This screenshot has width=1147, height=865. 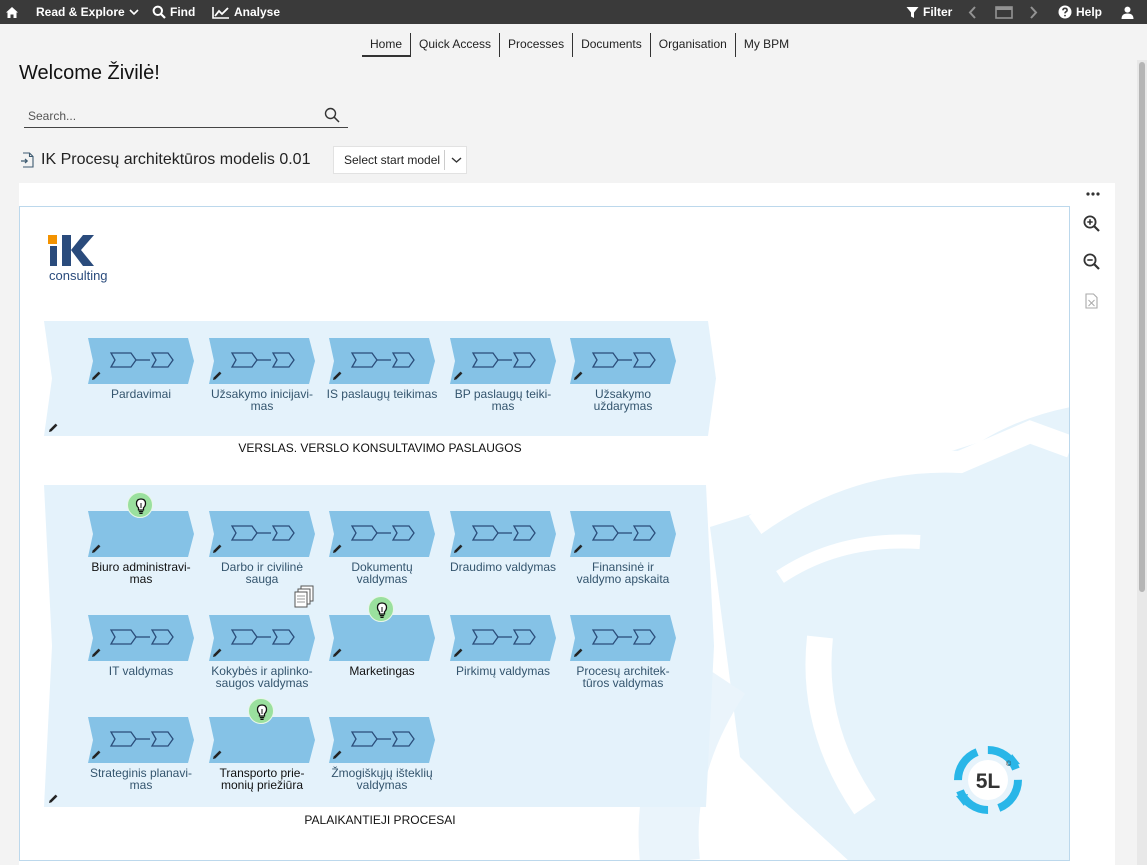 What do you see at coordinates (257, 12) in the screenshot?
I see `analyse-label: Analyse` at bounding box center [257, 12].